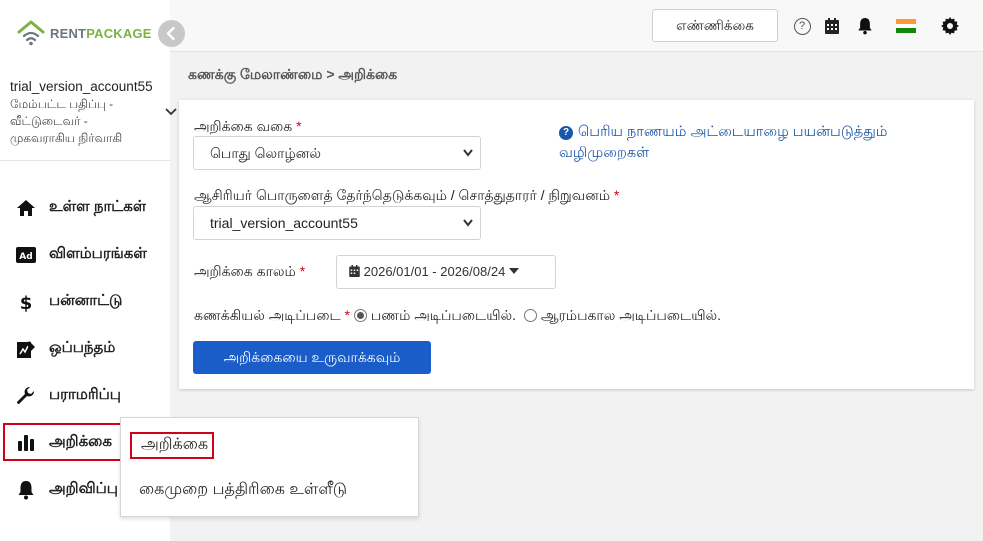 Image resolution: width=983 pixels, height=541 pixels. I want to click on sidebar-item-label: உள்ள நாட்கள், so click(98, 206).